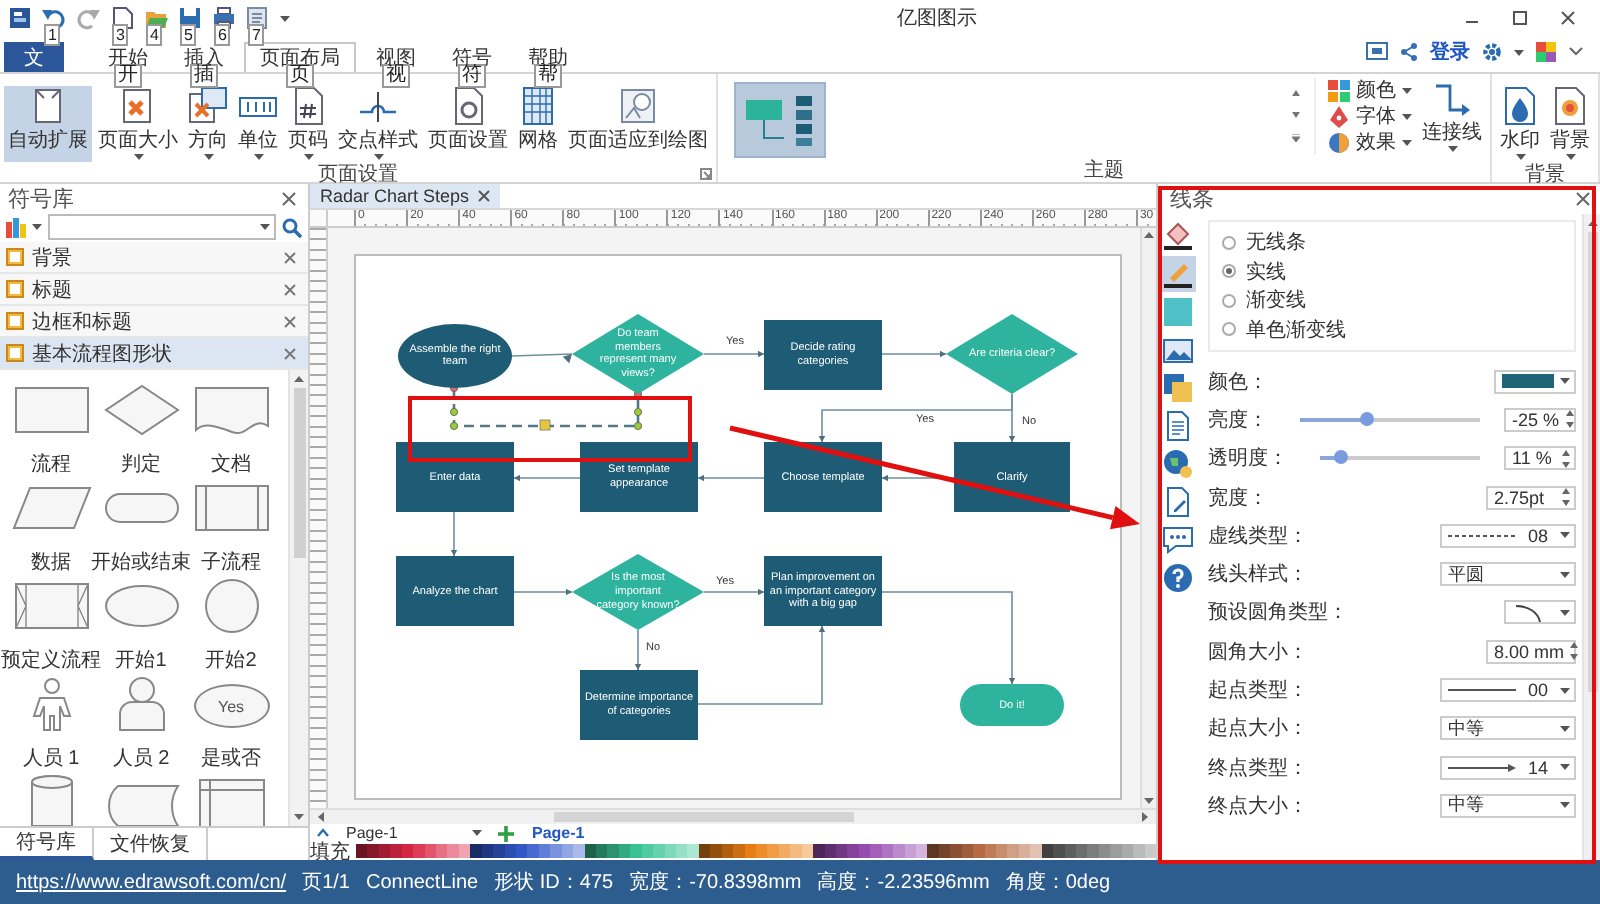 This screenshot has height=904, width=1600. I want to click on gear-icon, so click(1492, 52).